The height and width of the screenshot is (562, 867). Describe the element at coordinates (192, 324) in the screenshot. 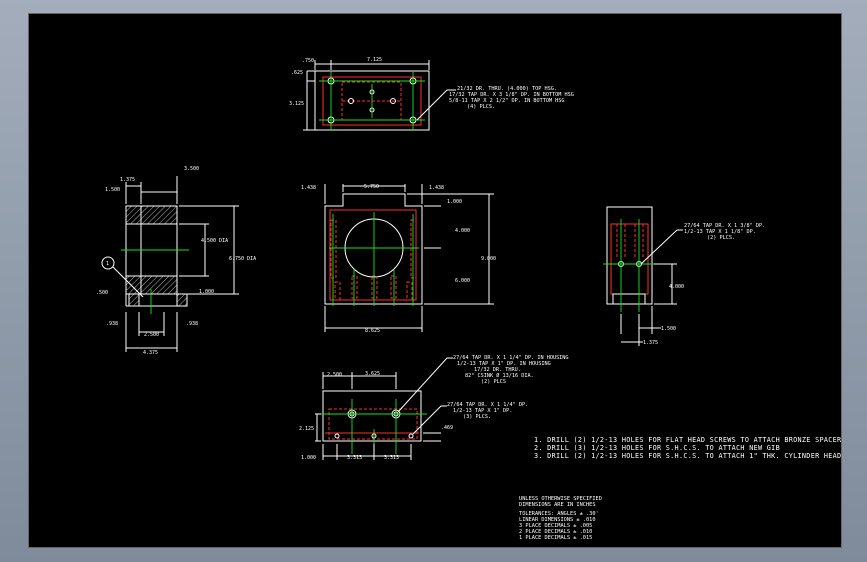

I see `left-dim-10: .938` at that location.